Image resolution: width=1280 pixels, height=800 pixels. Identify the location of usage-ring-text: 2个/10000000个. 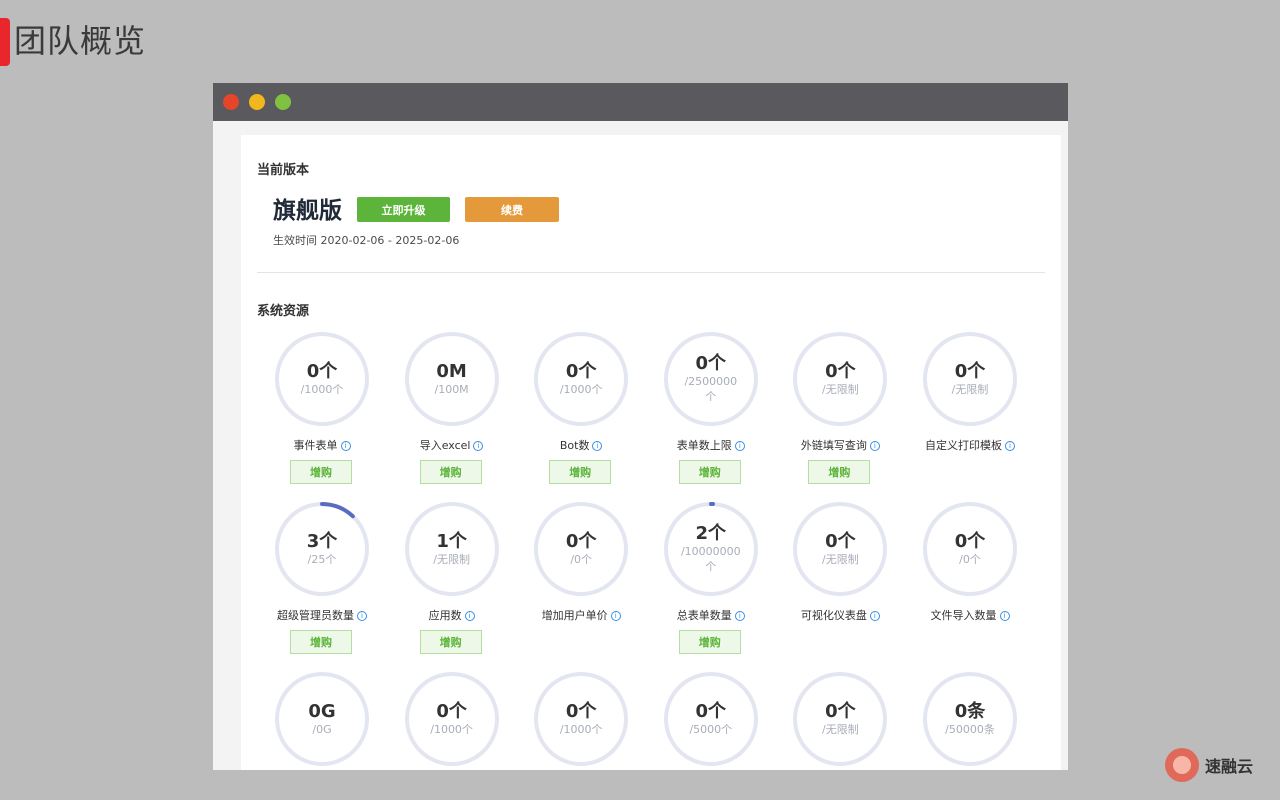
(711, 549).